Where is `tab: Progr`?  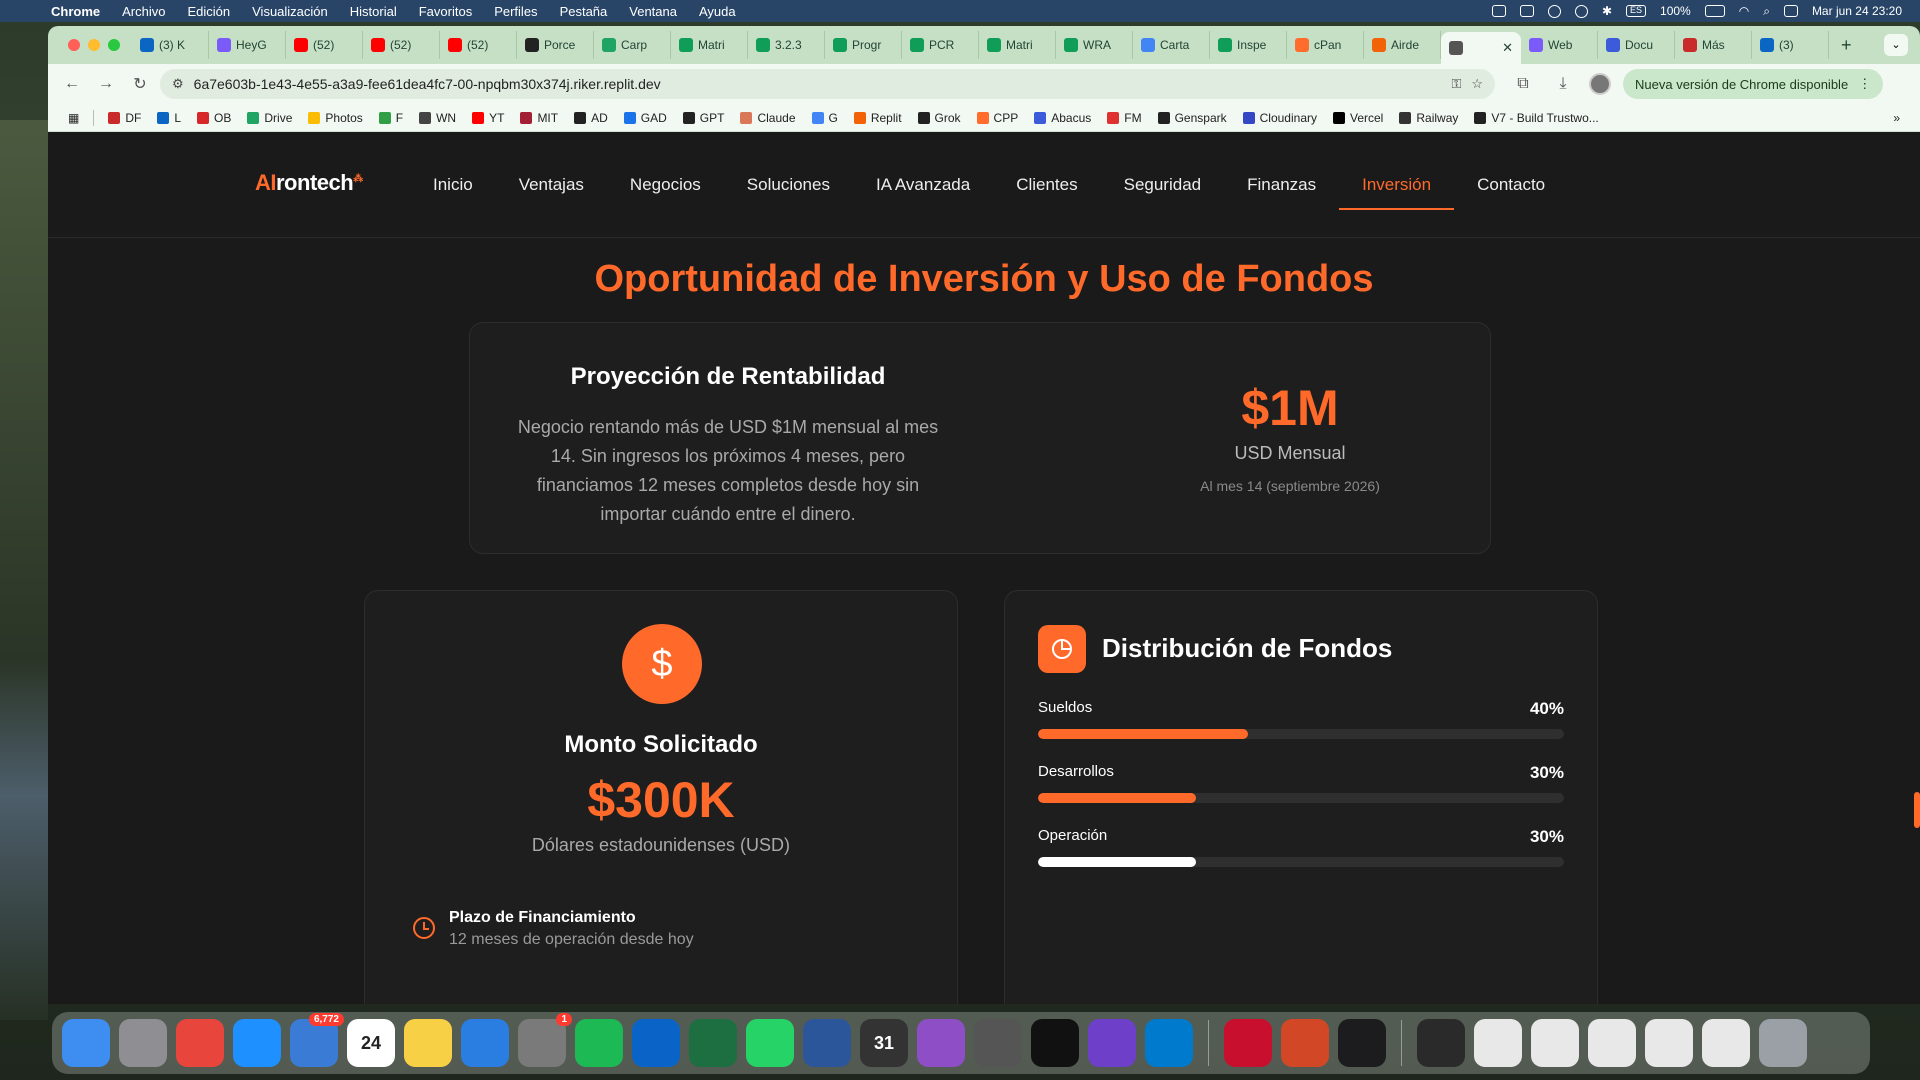 tab: Progr is located at coordinates (863, 45).